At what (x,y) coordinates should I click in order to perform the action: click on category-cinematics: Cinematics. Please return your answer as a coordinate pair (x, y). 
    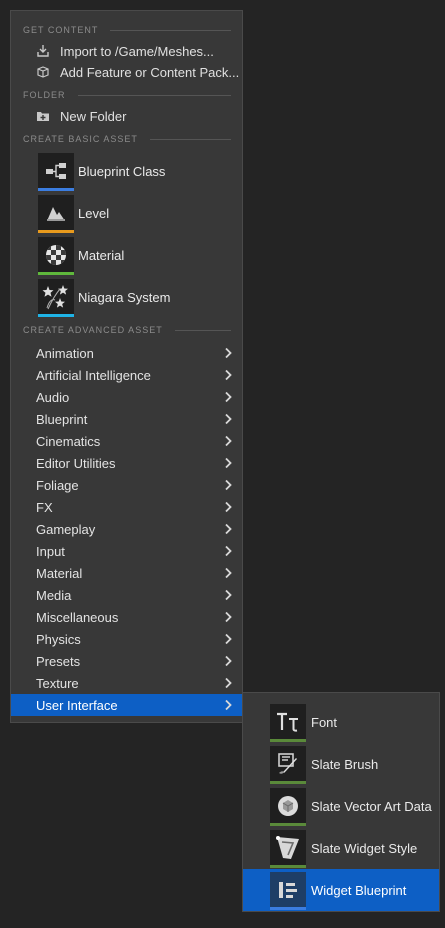
    Looking at the image, I should click on (126, 441).